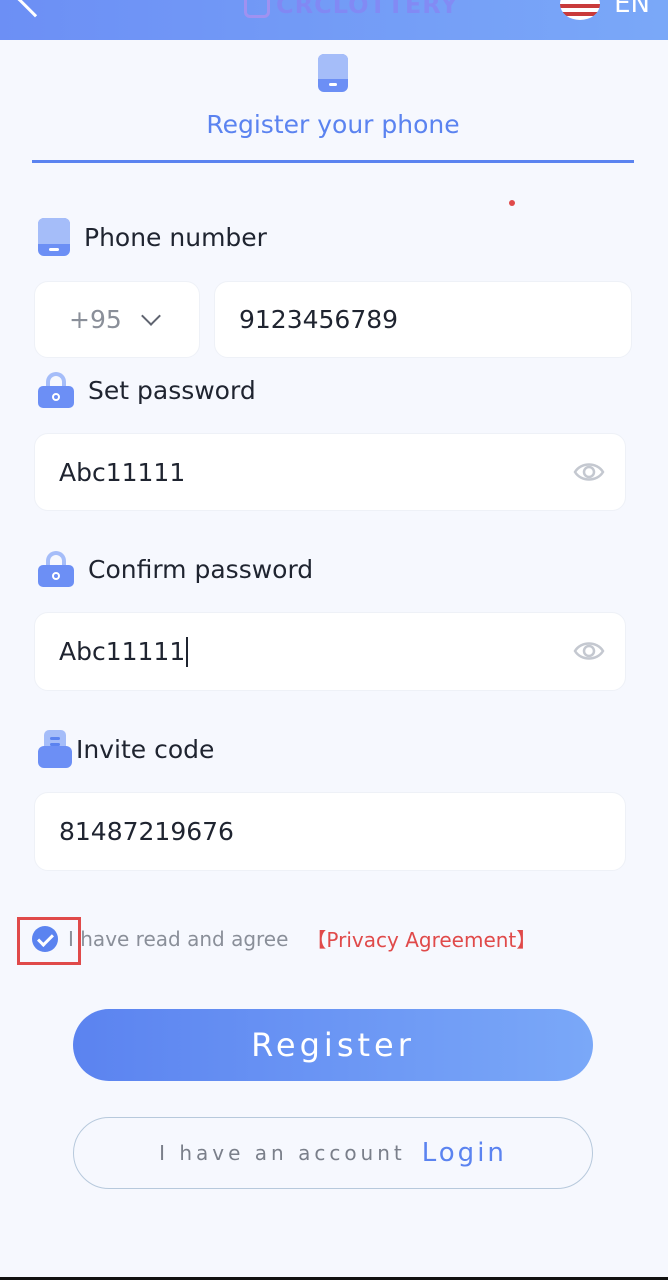  I want to click on text-caret, so click(187, 651).